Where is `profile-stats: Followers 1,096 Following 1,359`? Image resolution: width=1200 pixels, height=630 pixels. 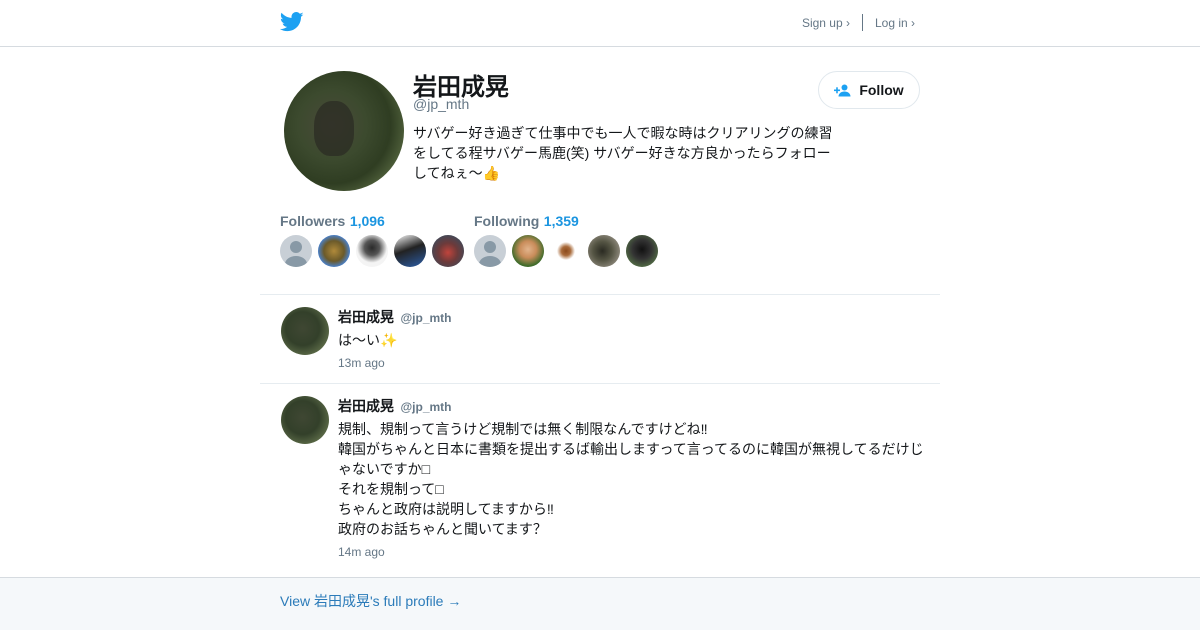
profile-stats: Followers 1,096 Following 1,359 is located at coordinates (600, 243).